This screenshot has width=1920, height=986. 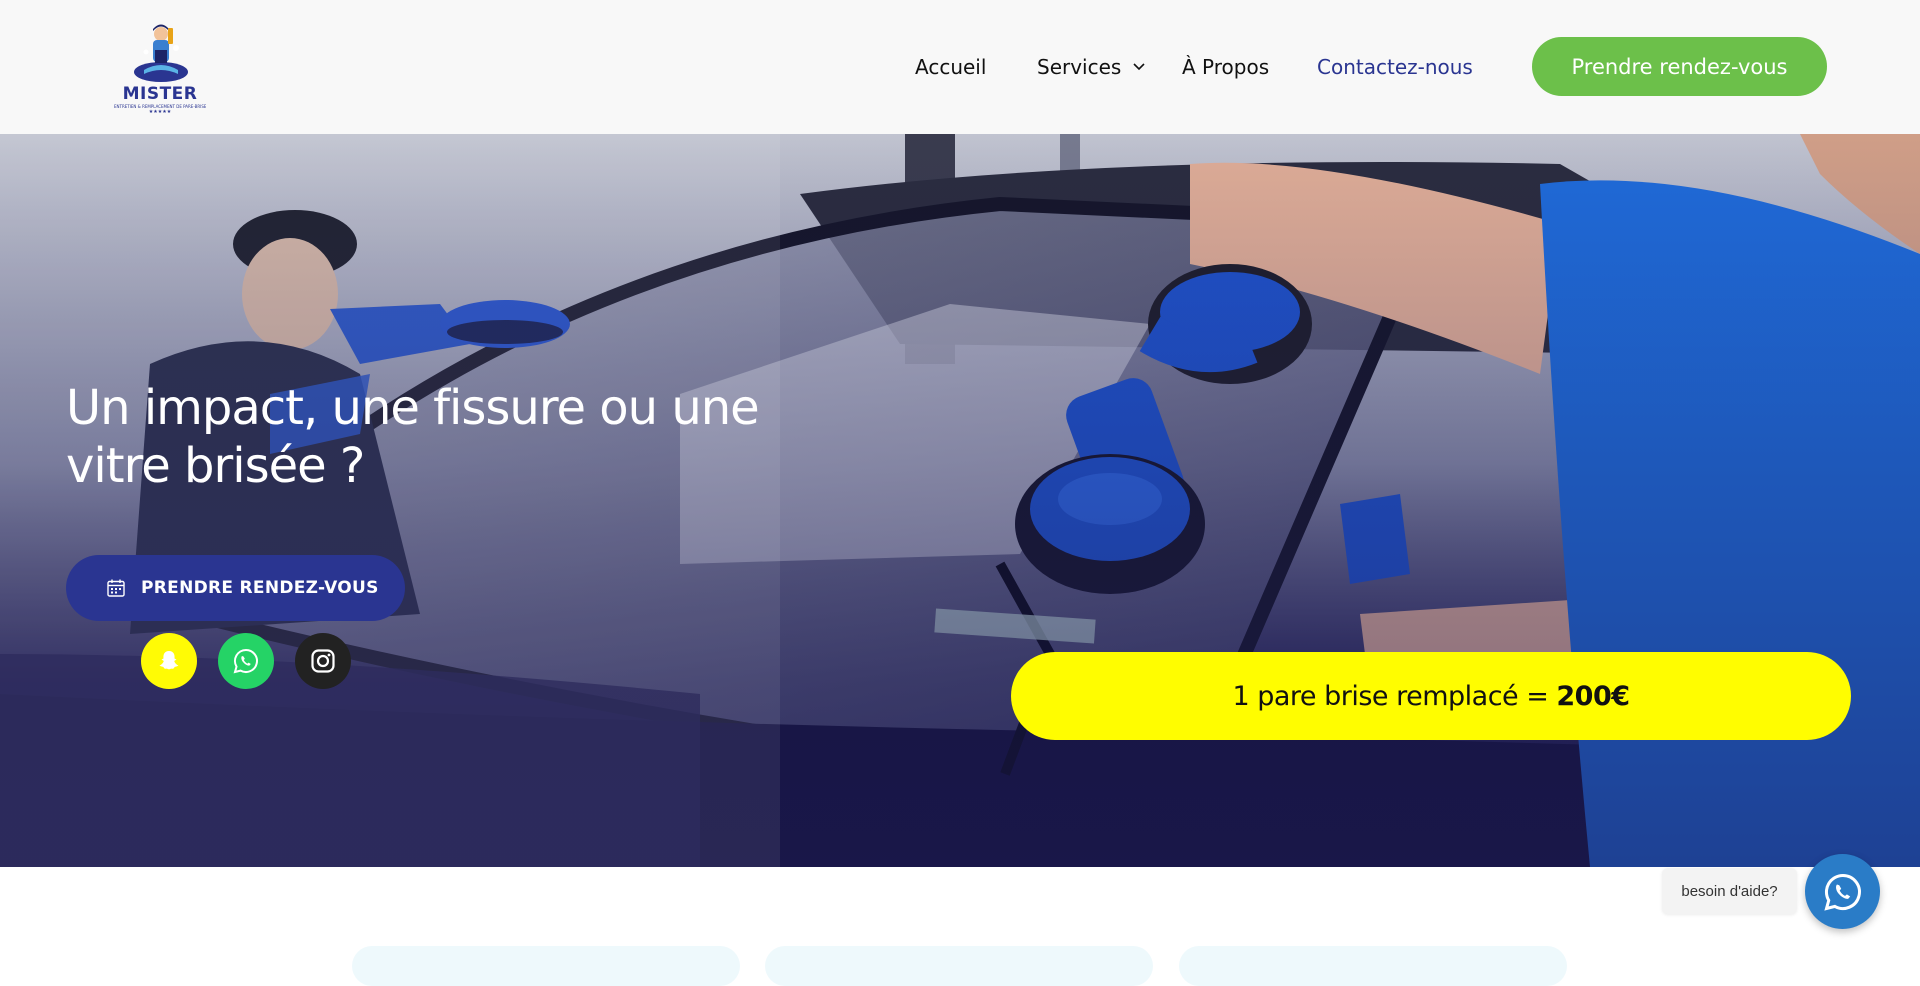 I want to click on chevron-down-icon, so click(x=1139, y=67).